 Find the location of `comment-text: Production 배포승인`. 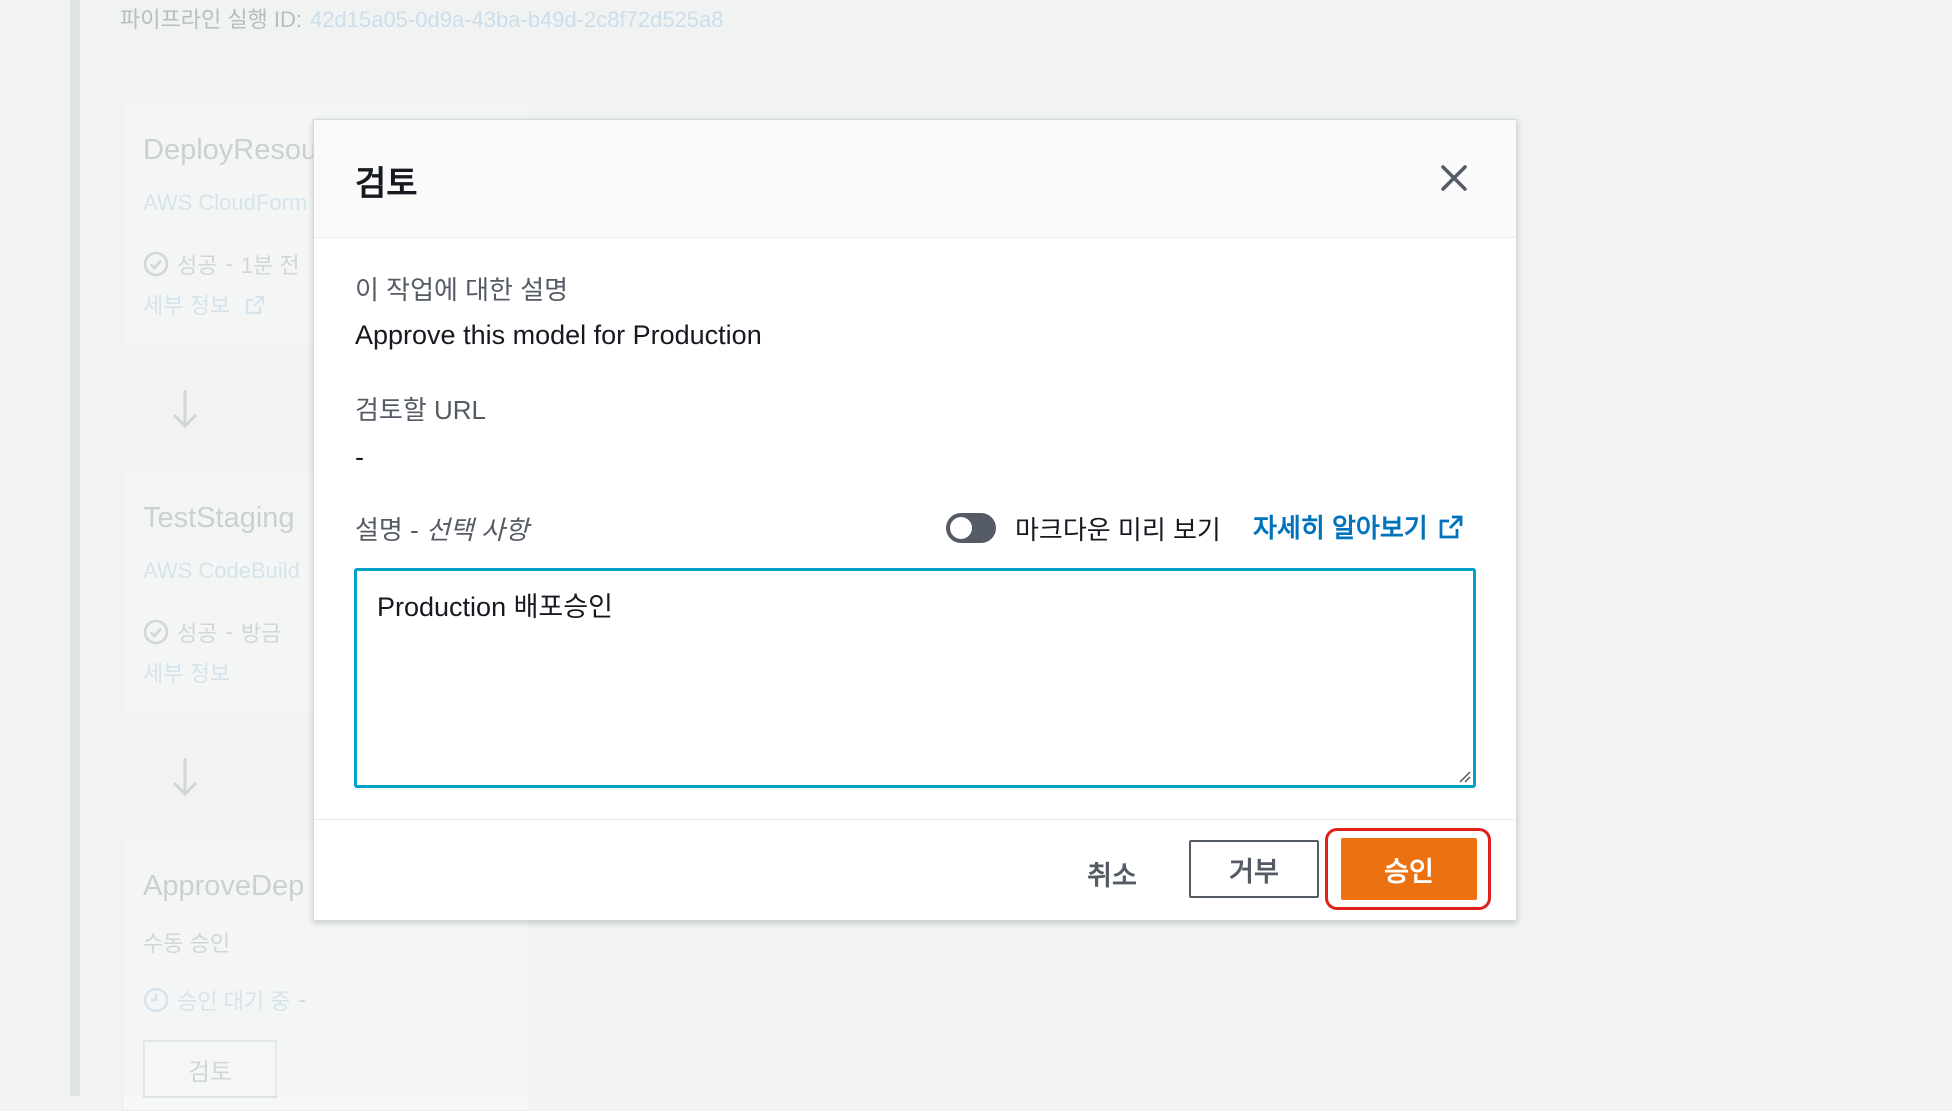

comment-text: Production 배포승인 is located at coordinates (495, 607).